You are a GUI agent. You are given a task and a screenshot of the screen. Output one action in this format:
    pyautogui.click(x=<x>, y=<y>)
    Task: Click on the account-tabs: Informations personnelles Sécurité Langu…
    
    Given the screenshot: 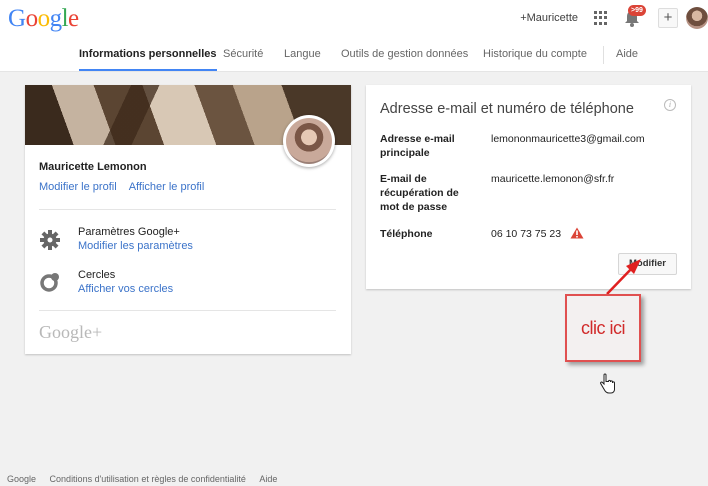 What is the action you would take?
    pyautogui.click(x=354, y=58)
    